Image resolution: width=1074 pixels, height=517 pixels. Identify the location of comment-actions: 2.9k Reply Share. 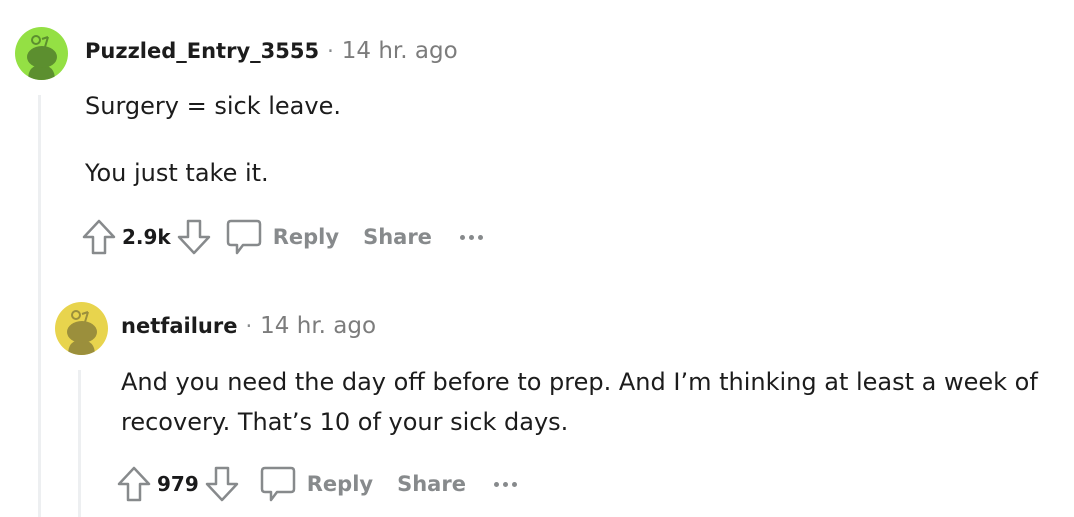
(282, 237).